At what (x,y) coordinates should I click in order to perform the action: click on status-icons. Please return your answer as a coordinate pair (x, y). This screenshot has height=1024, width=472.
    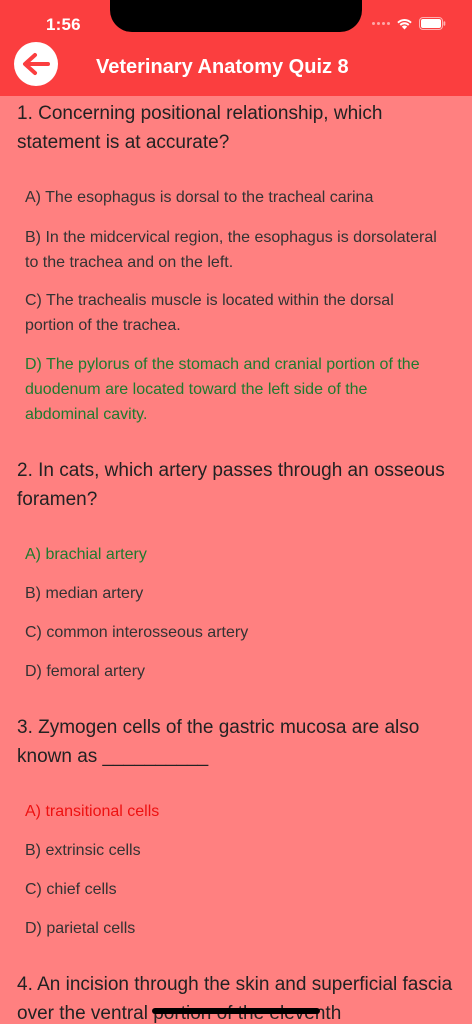
    Looking at the image, I should click on (409, 23).